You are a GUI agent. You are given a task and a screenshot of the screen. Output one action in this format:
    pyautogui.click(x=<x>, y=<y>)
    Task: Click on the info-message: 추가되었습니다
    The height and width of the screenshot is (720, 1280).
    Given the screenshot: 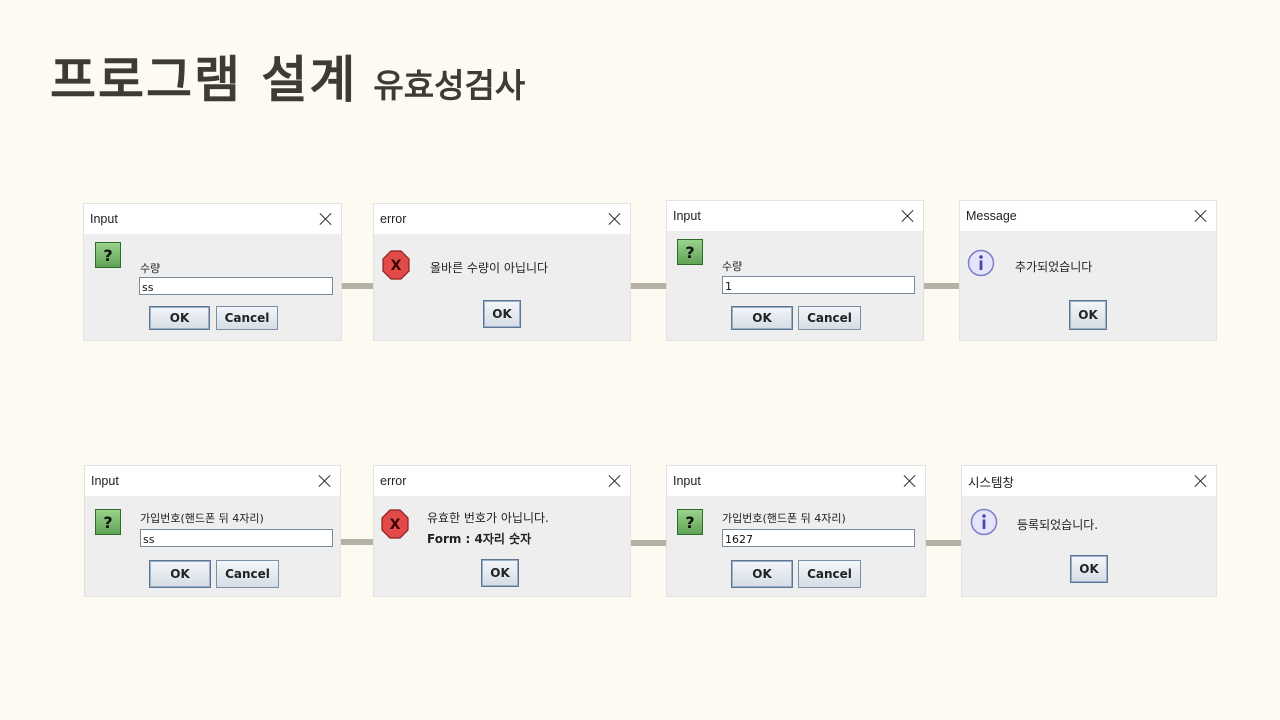 What is the action you would take?
    pyautogui.click(x=1054, y=267)
    